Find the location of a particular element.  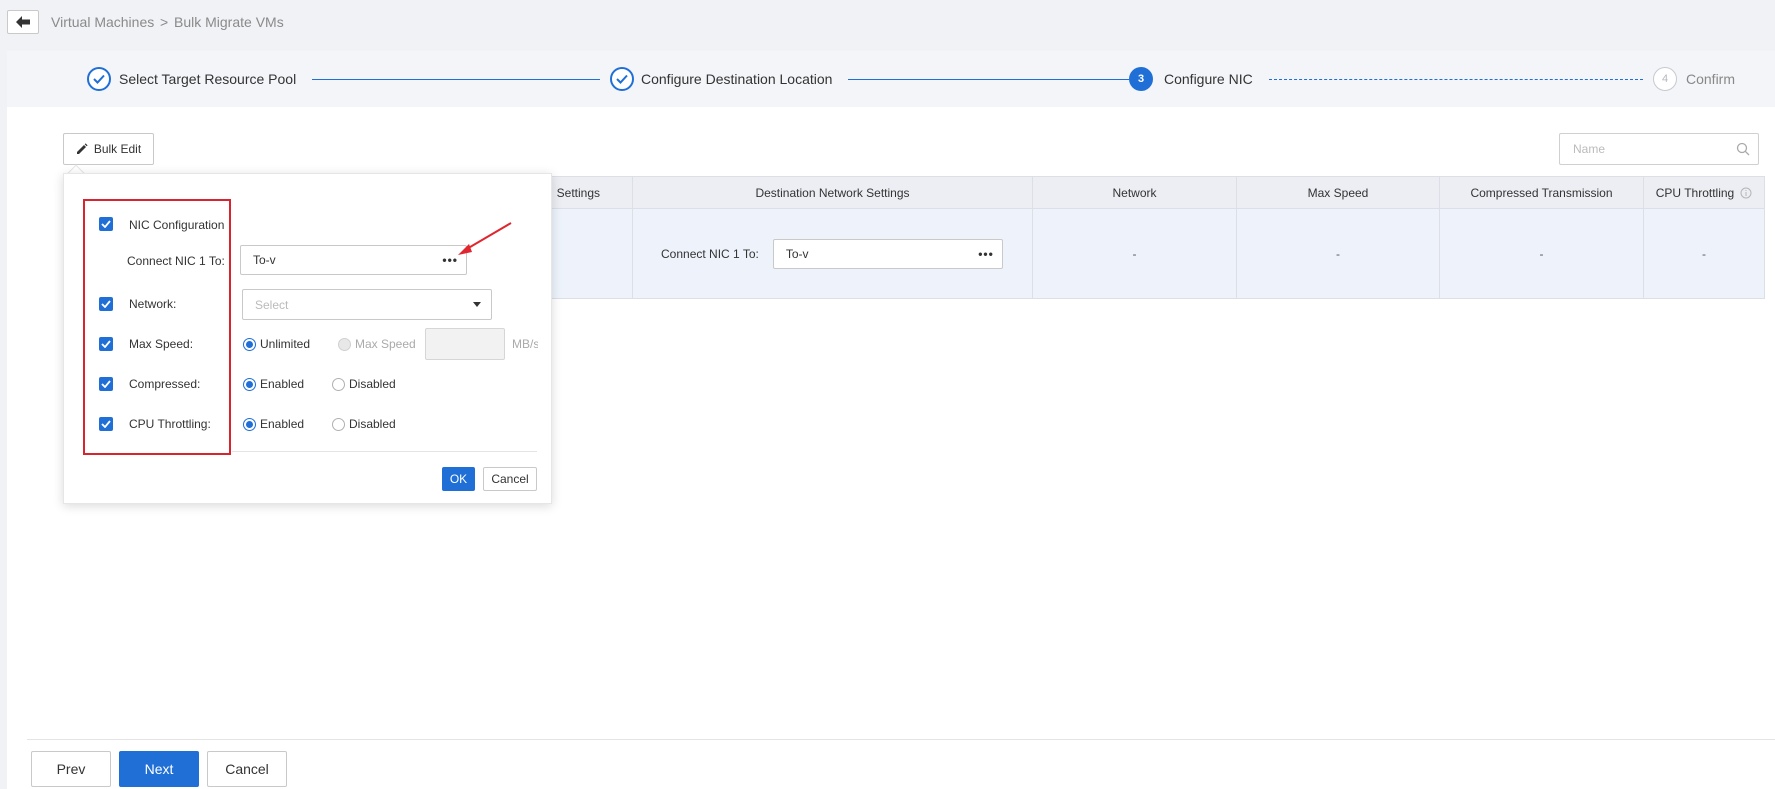

top-bar: Virtual Machines > Bulk Migrate VMs is located at coordinates (887, 22).